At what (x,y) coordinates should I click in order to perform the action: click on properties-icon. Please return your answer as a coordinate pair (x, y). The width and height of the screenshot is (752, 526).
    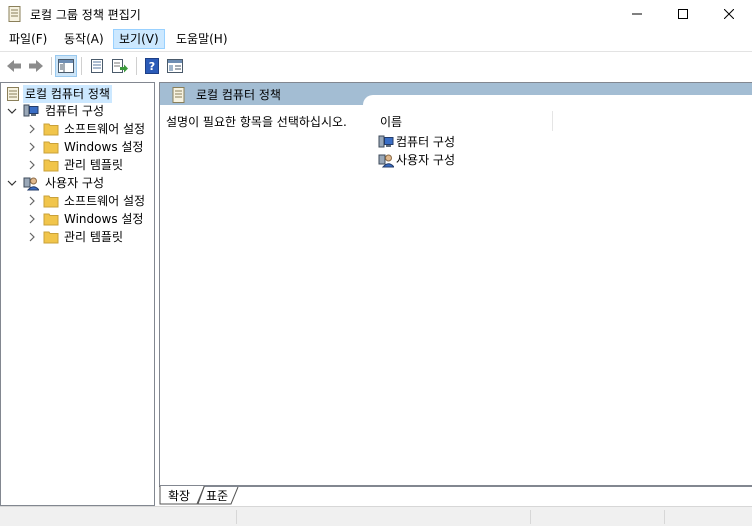
    Looking at the image, I should click on (97, 66).